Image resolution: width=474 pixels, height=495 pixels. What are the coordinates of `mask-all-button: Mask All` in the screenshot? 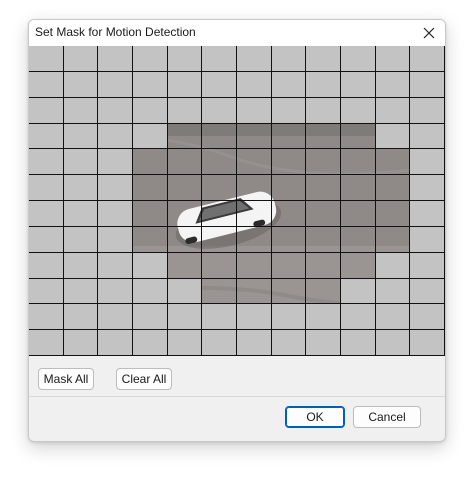 It's located at (66, 379).